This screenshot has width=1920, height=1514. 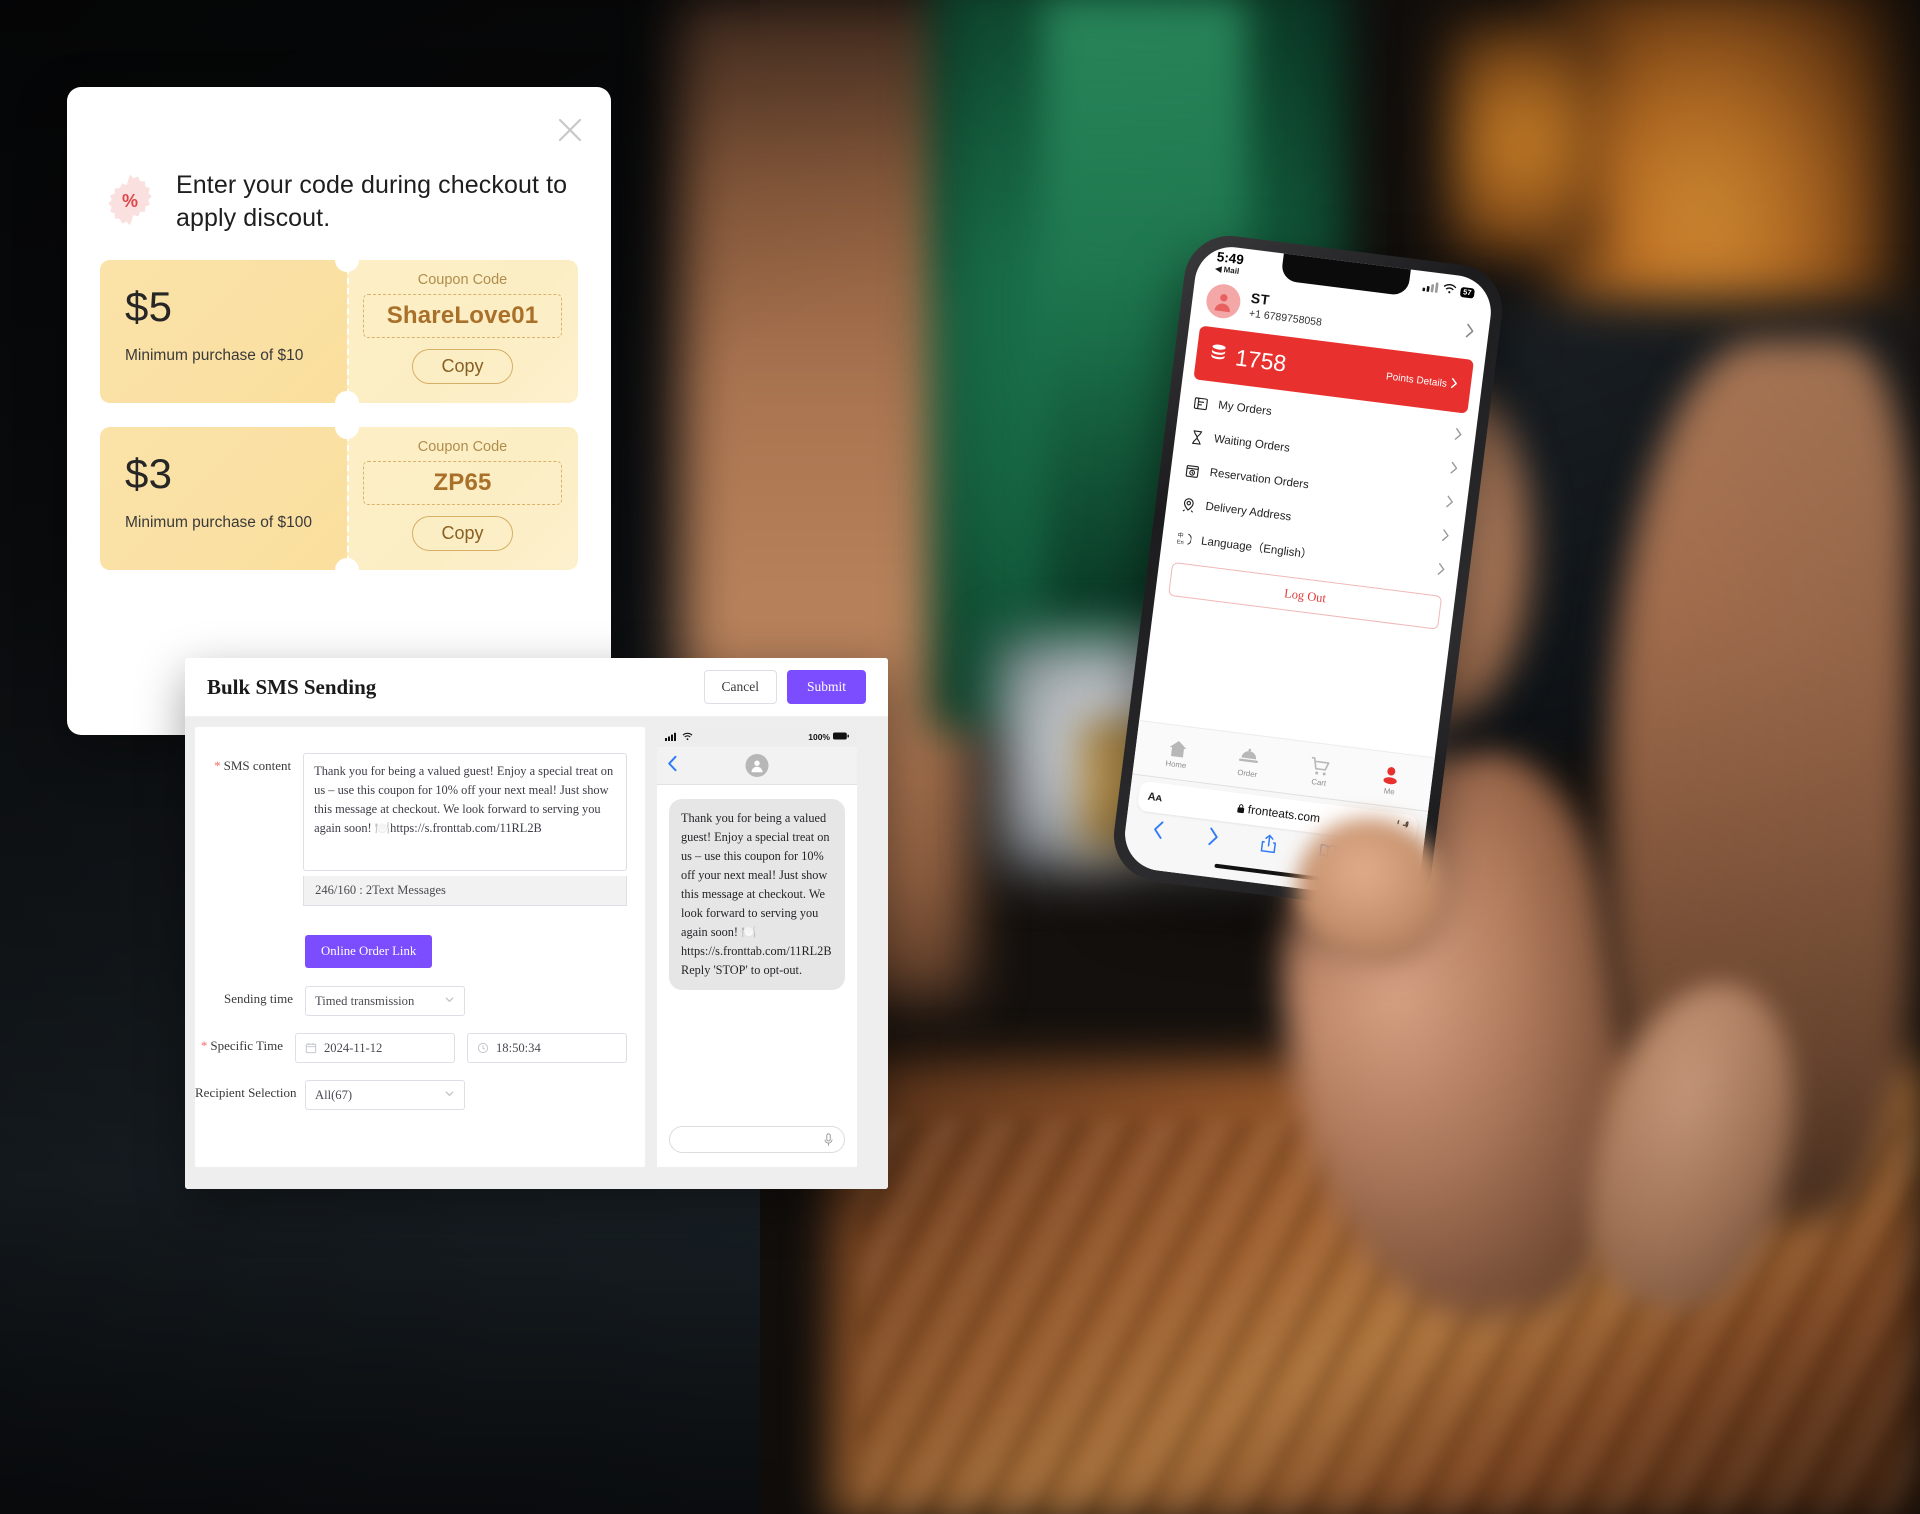 I want to click on close-icon, so click(x=570, y=130).